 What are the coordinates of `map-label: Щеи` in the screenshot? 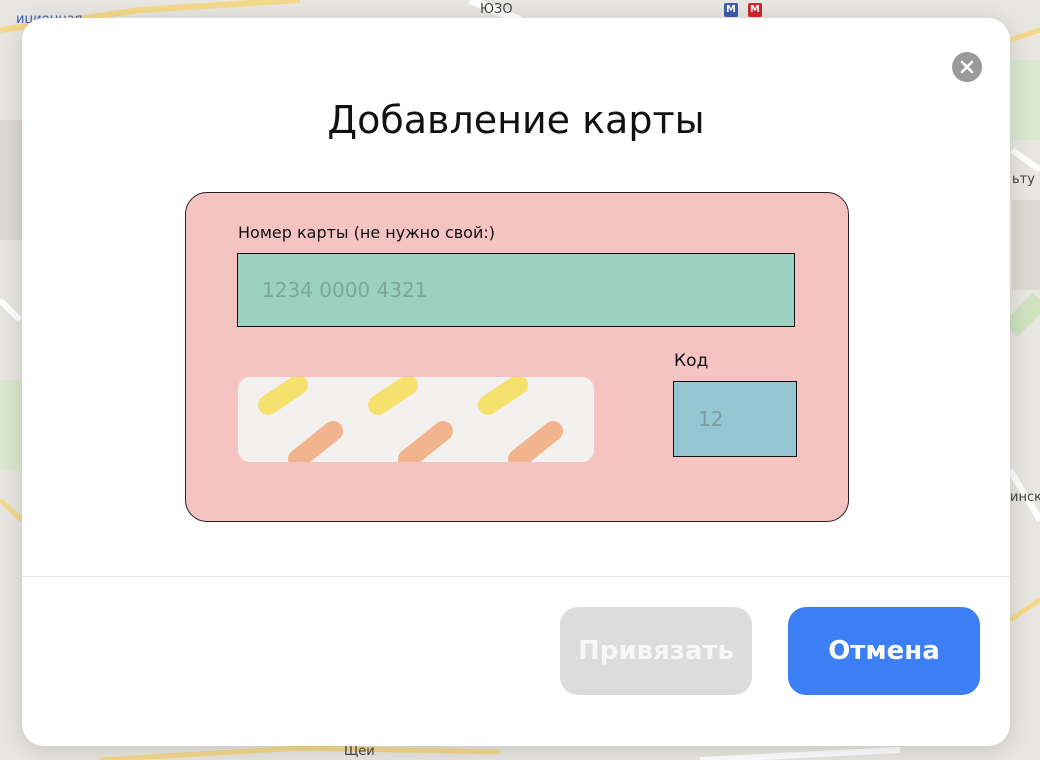 It's located at (359, 751).